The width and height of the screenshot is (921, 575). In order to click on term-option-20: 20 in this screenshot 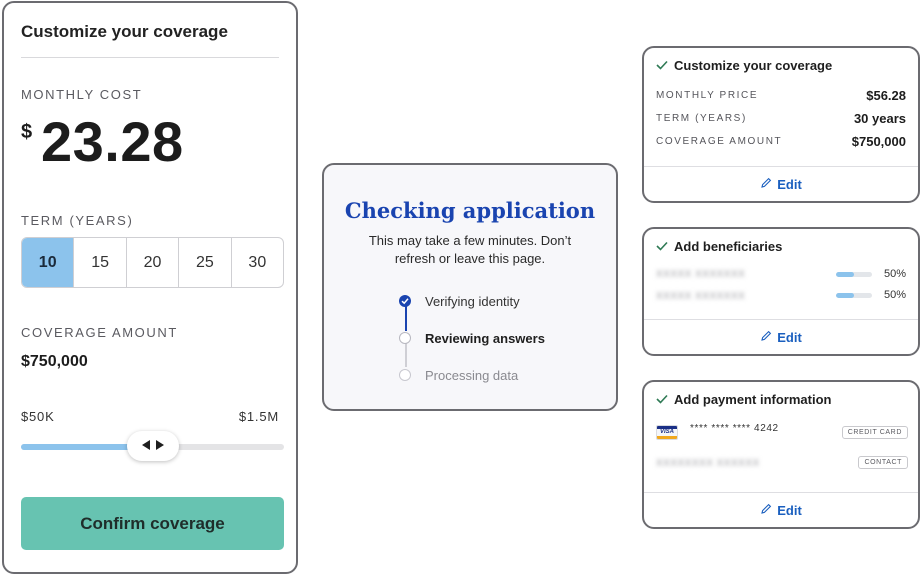, I will do `click(153, 262)`.